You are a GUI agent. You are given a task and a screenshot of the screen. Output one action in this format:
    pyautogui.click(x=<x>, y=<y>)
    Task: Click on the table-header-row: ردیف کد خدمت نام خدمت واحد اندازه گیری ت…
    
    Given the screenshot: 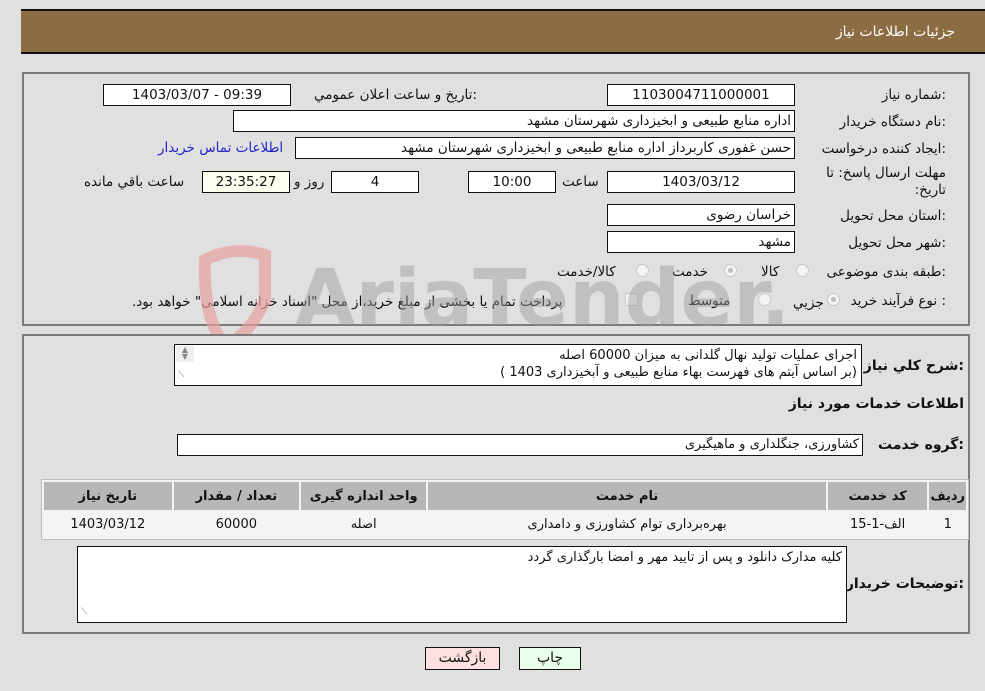 What is the action you would take?
    pyautogui.click(x=505, y=496)
    